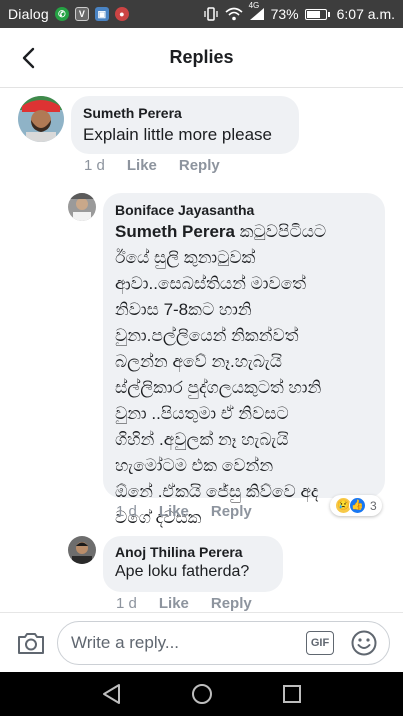 Image resolution: width=403 pixels, height=716 pixels. What do you see at coordinates (284, 14) in the screenshot?
I see `battery-percent: 73%` at bounding box center [284, 14].